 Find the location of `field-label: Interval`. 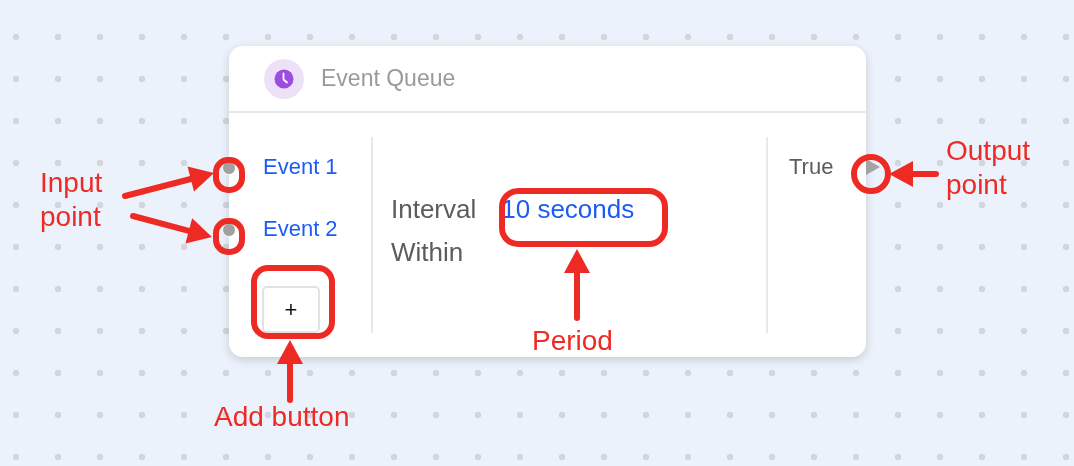

field-label: Interval is located at coordinates (434, 209).